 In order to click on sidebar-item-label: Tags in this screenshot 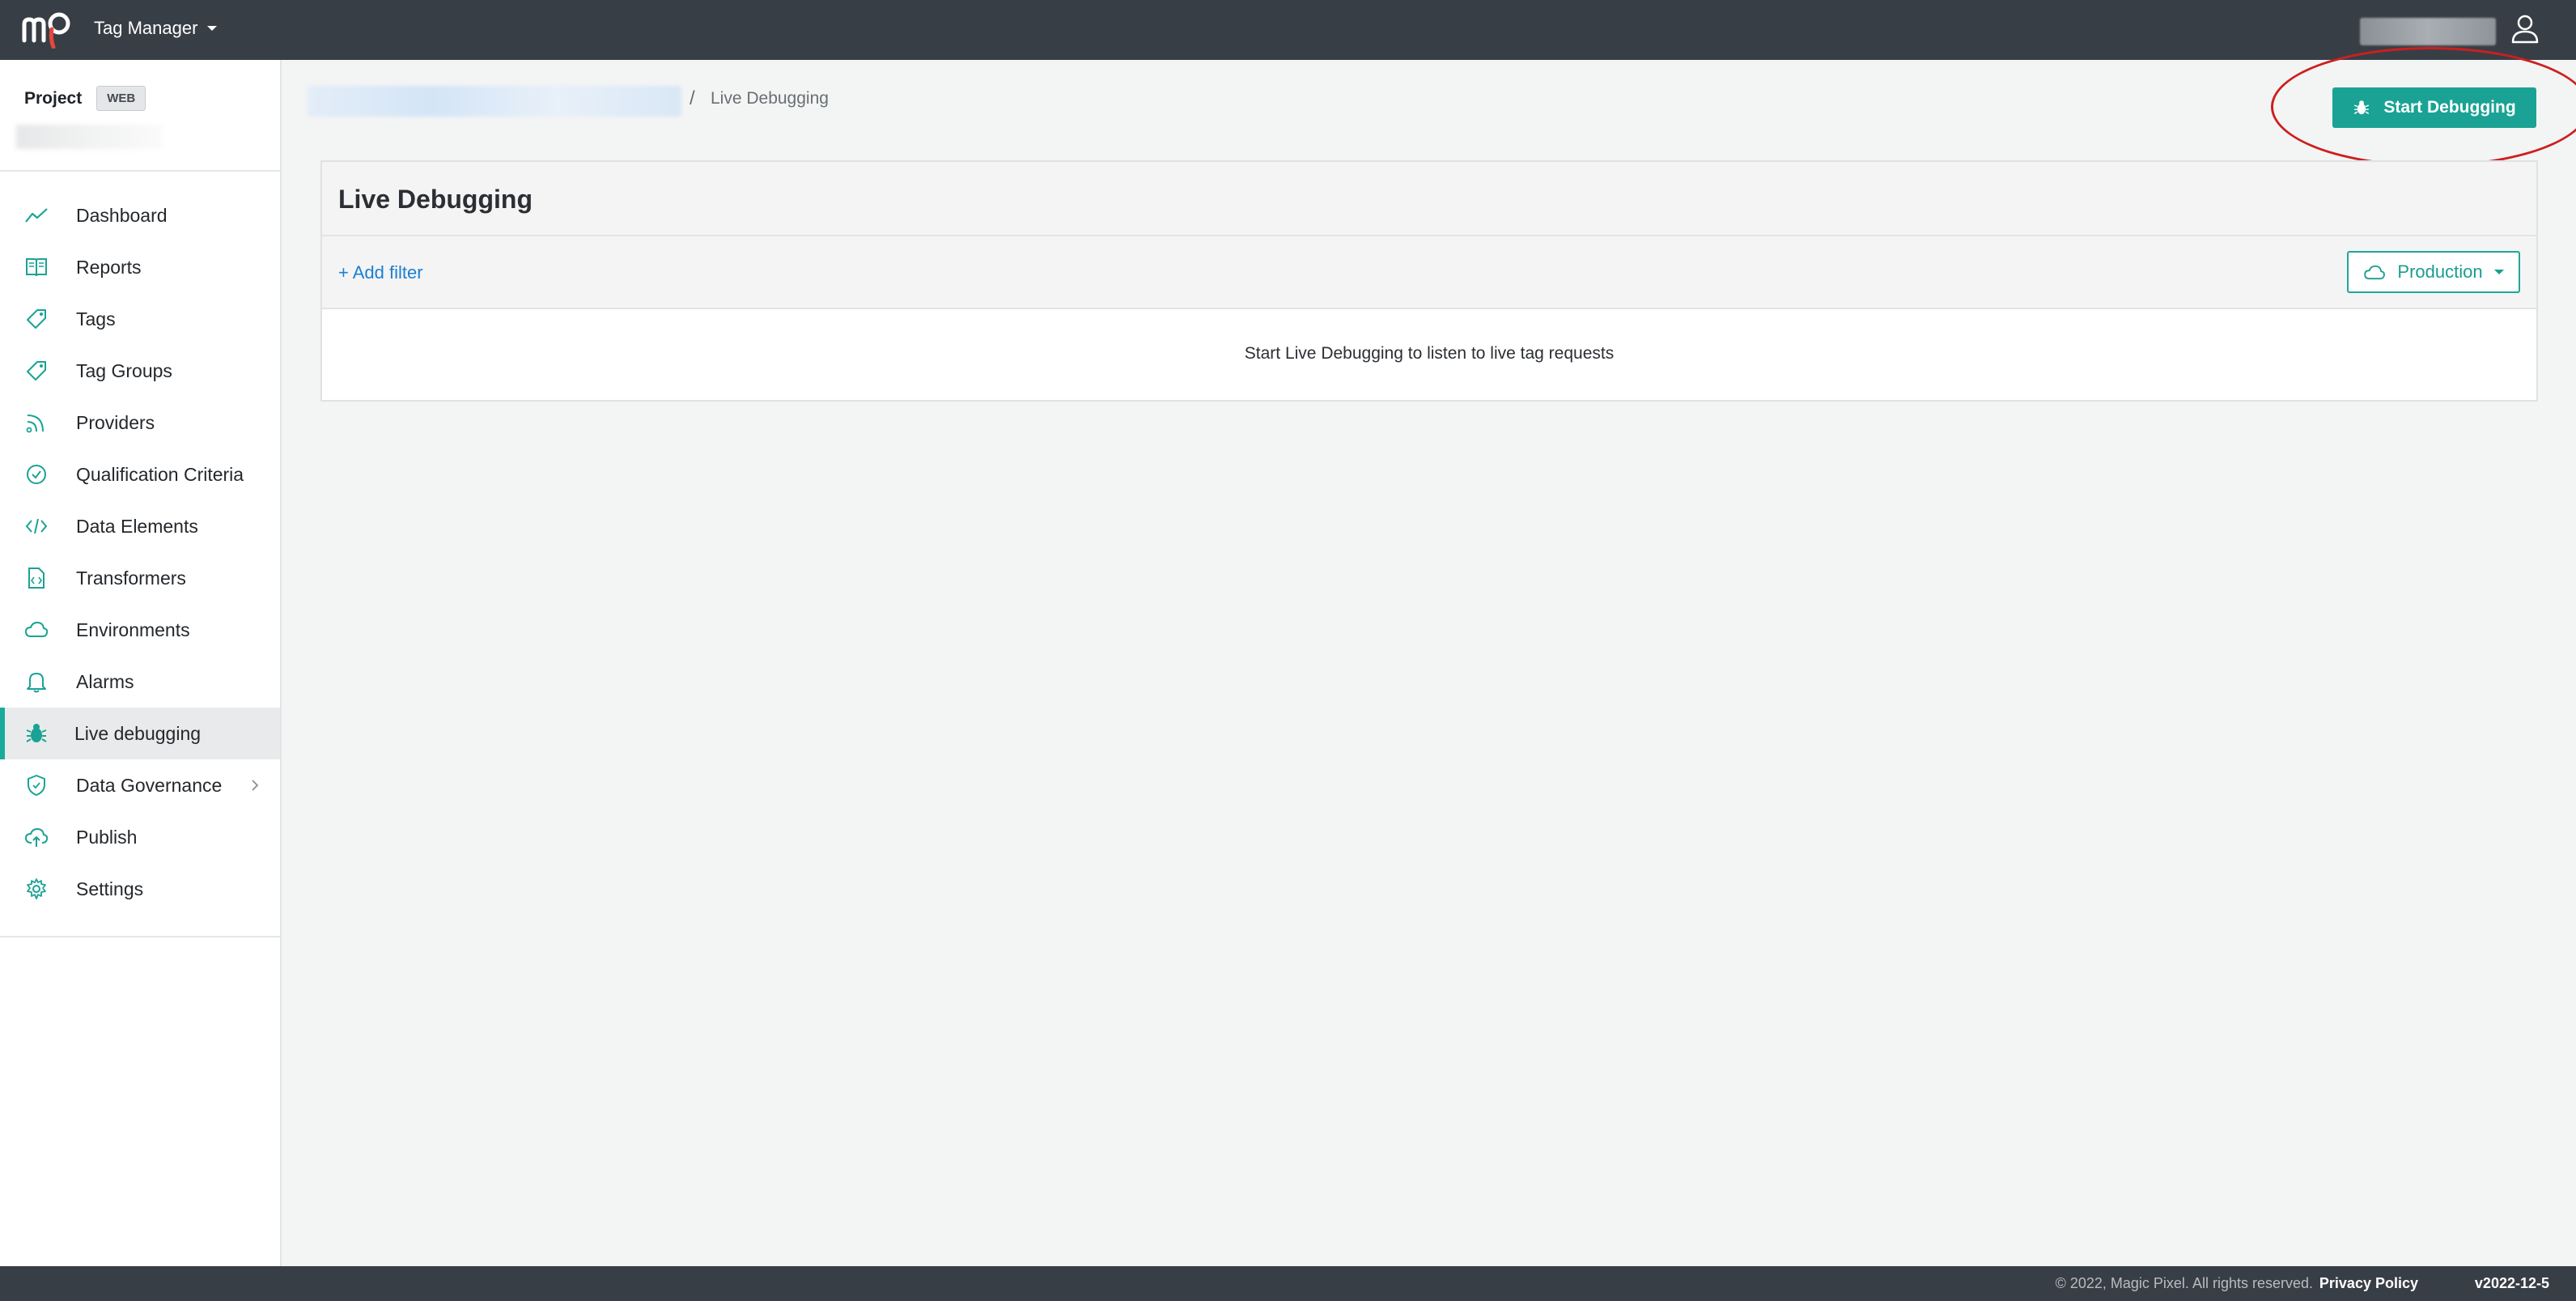, I will do `click(96, 319)`.